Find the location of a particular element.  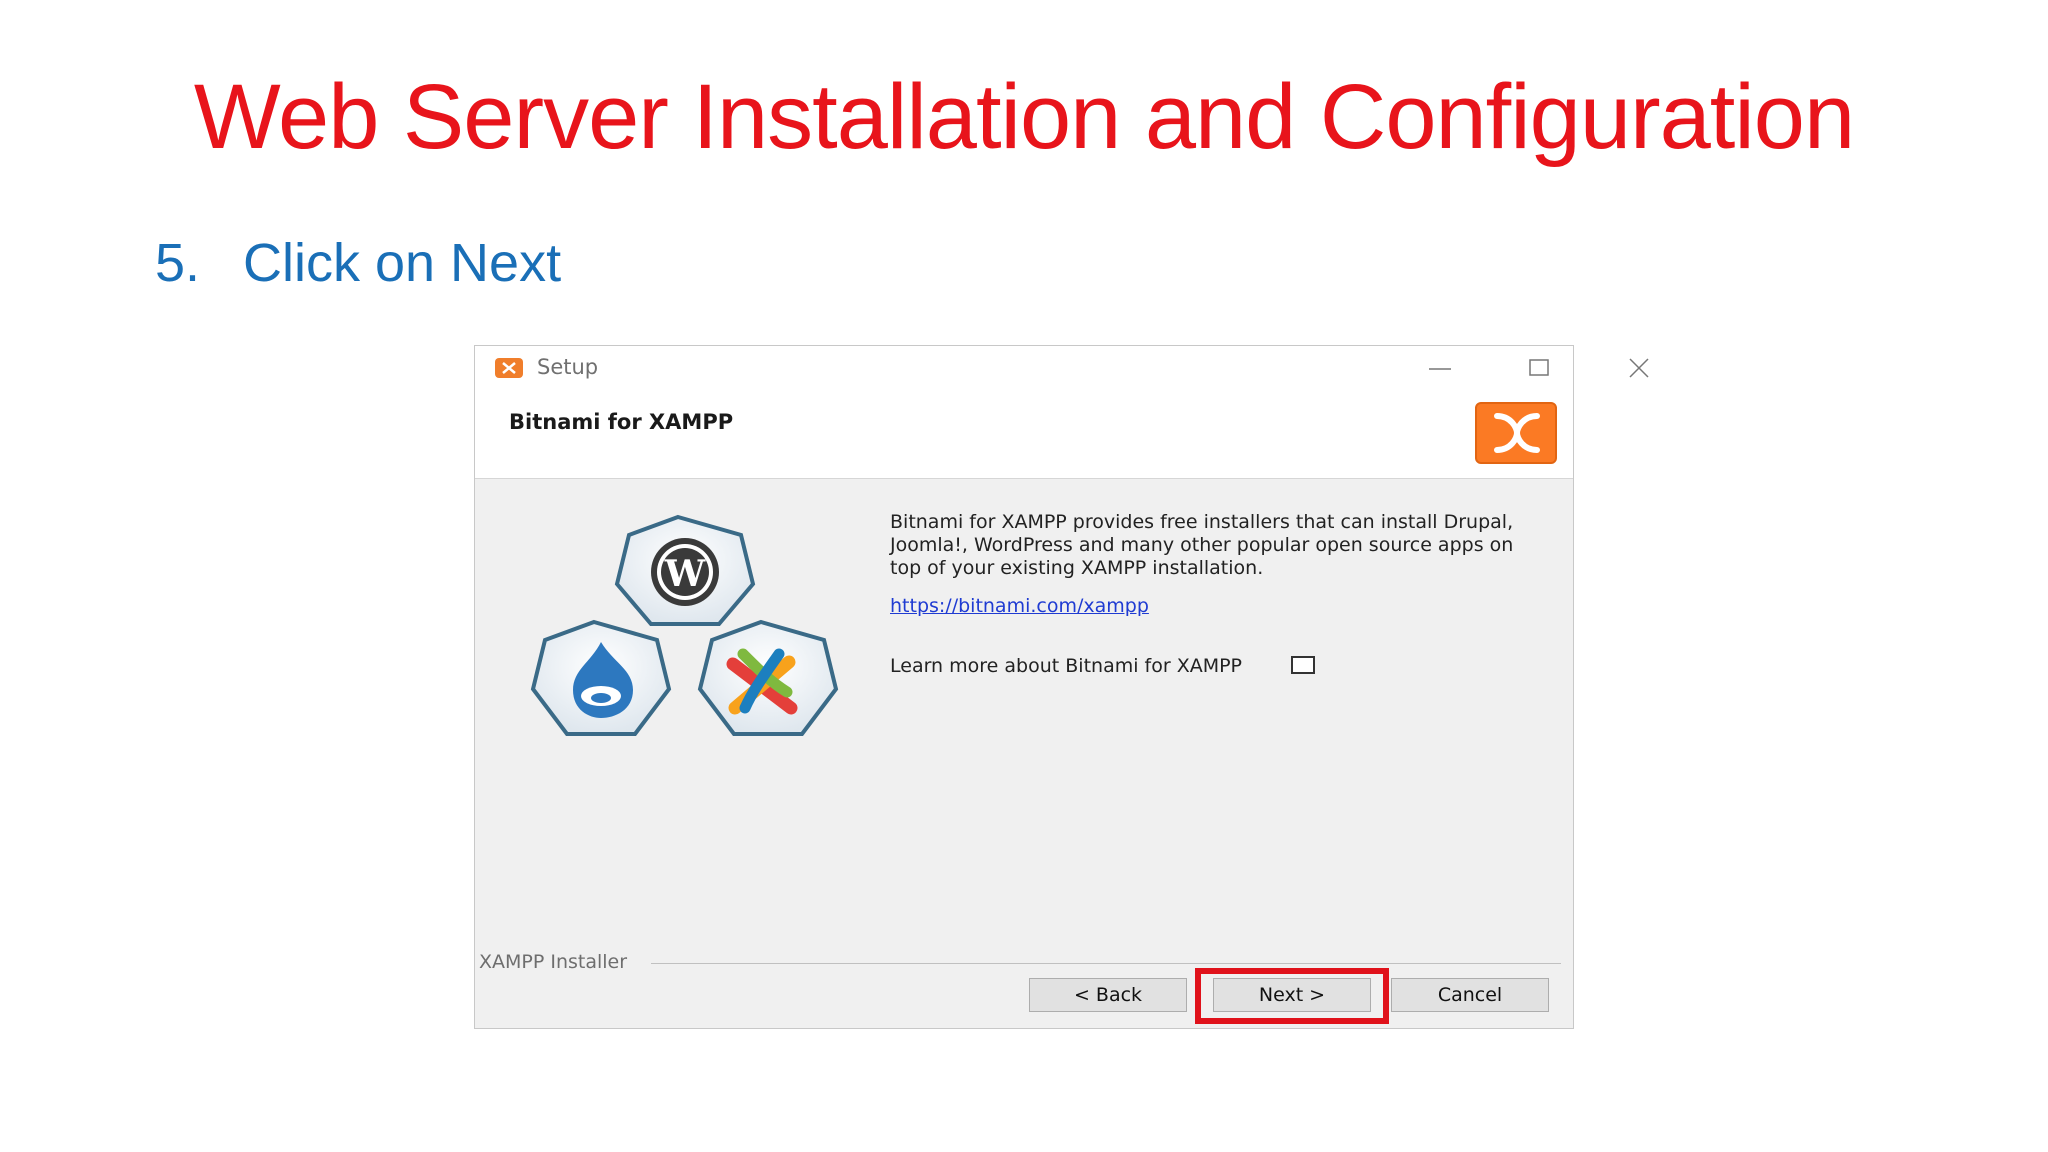

minimize-icon is located at coordinates (1440, 369).